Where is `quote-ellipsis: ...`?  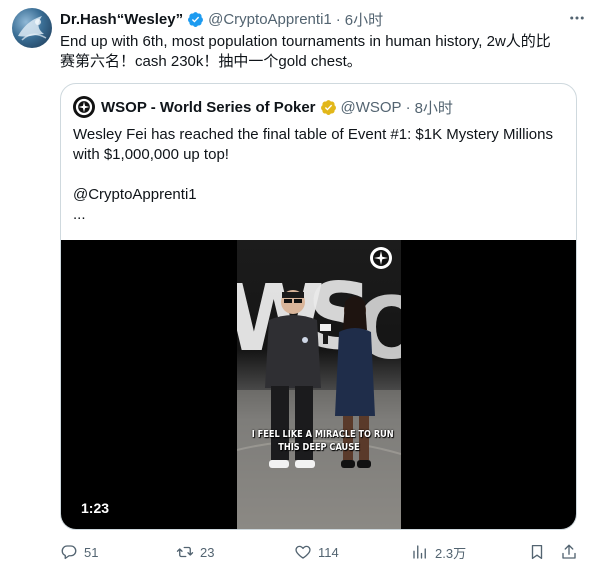
quote-ellipsis: ... is located at coordinates (79, 214).